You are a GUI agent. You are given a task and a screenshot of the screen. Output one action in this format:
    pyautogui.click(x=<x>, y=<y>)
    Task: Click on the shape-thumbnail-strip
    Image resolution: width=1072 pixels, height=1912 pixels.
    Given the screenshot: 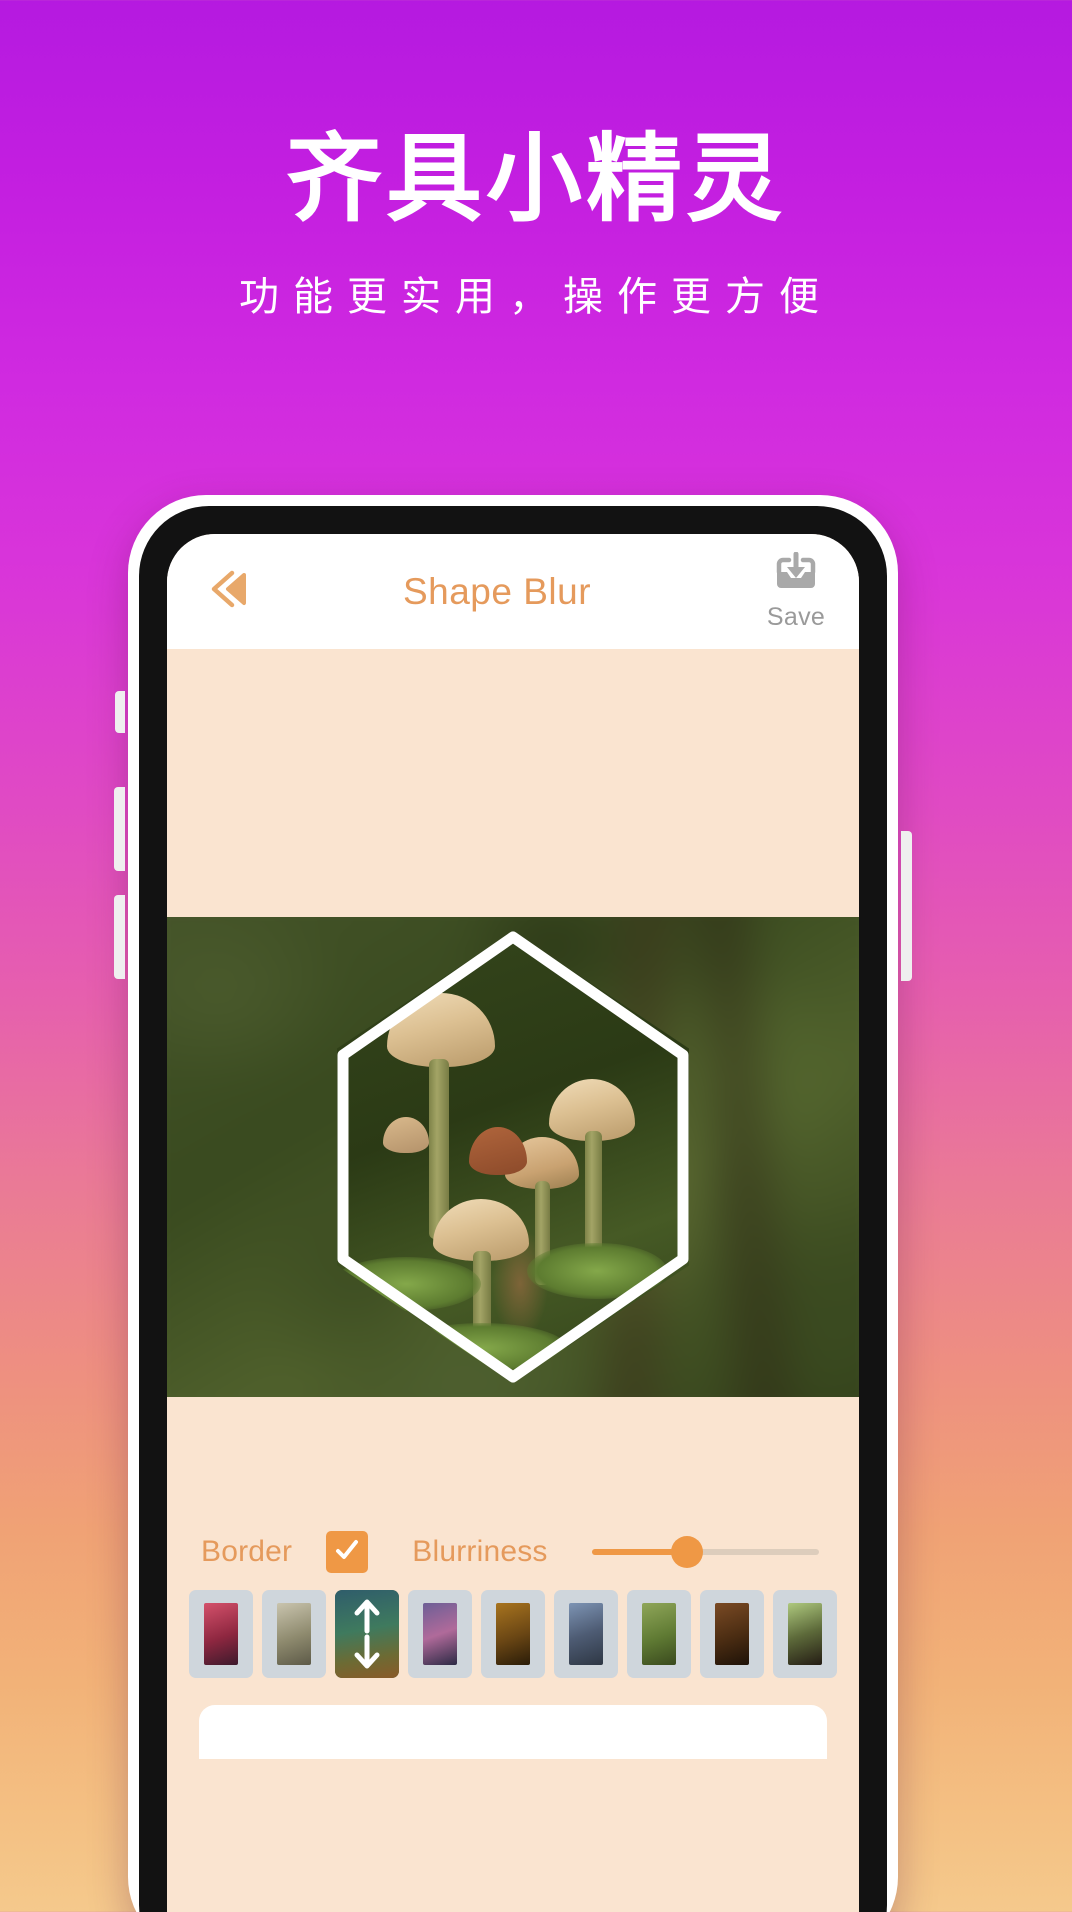 What is the action you would take?
    pyautogui.click(x=513, y=1634)
    